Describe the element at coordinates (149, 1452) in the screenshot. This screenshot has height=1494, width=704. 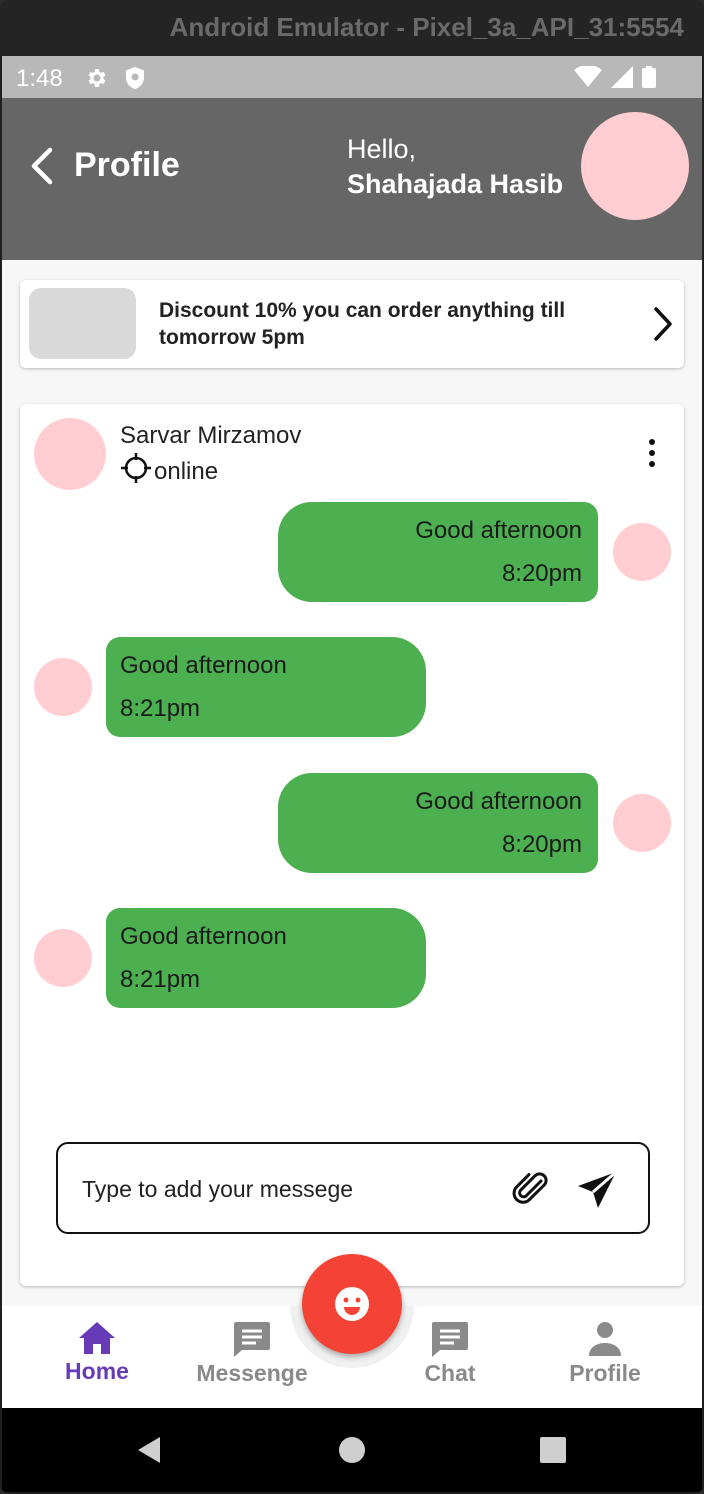
I see `back-triangle-icon` at that location.